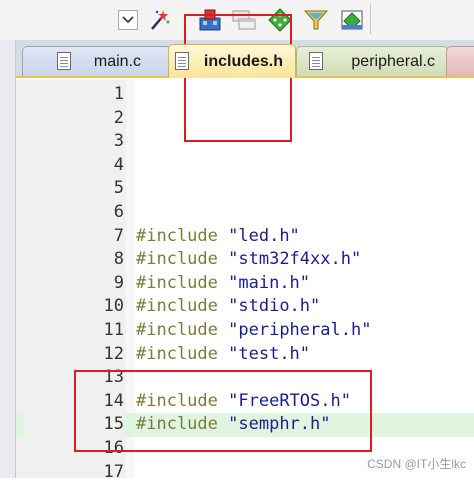  I want to click on code-line: 7 #include "led.h", so click(245, 237).